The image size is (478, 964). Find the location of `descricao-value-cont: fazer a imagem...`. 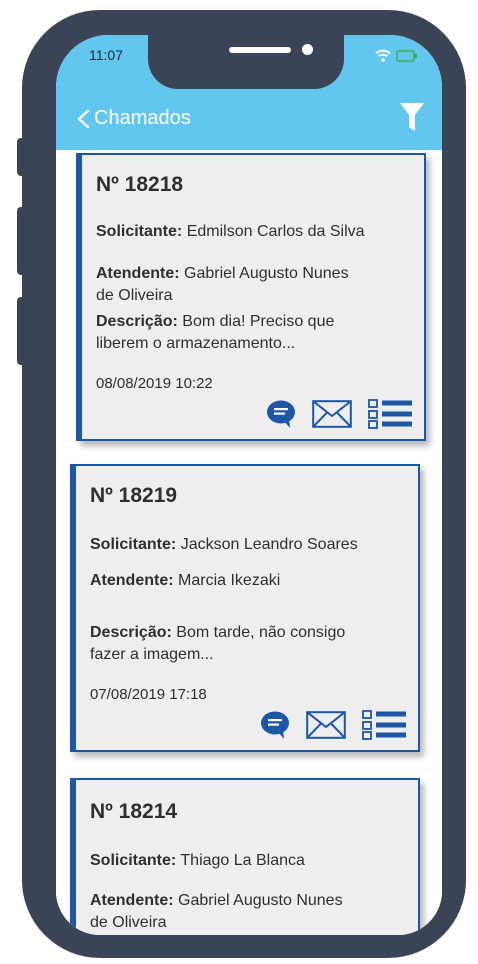

descricao-value-cont: fazer a imagem... is located at coordinates (152, 654).